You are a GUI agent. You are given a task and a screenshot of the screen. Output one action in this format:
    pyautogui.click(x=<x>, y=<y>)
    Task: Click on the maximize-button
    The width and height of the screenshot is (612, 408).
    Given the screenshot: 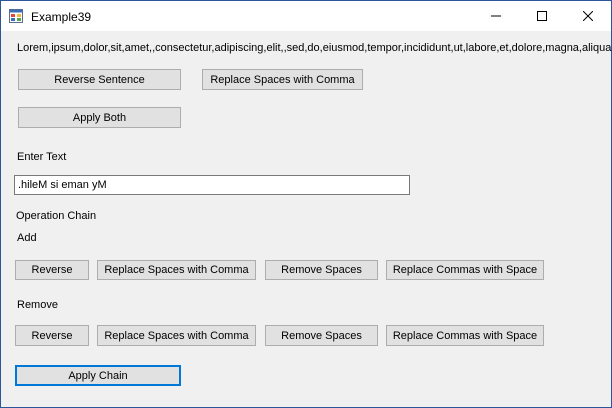 What is the action you would take?
    pyautogui.click(x=542, y=16)
    